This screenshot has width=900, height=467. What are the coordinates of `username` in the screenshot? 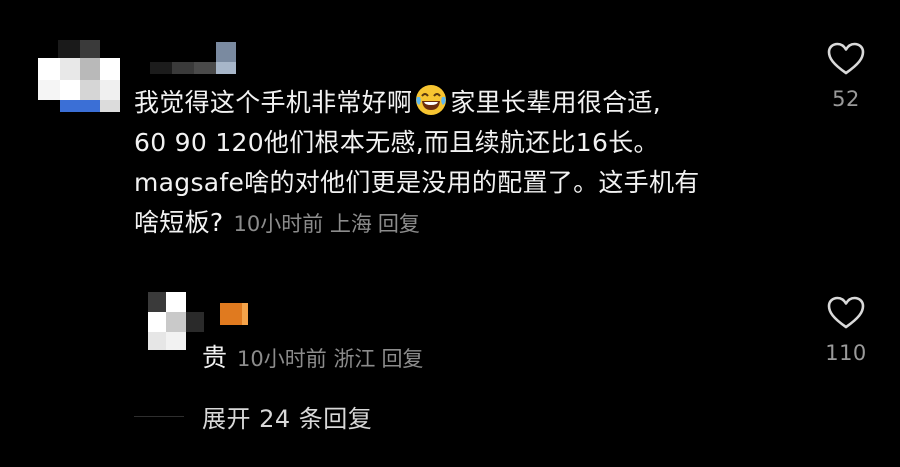 It's located at (200, 60).